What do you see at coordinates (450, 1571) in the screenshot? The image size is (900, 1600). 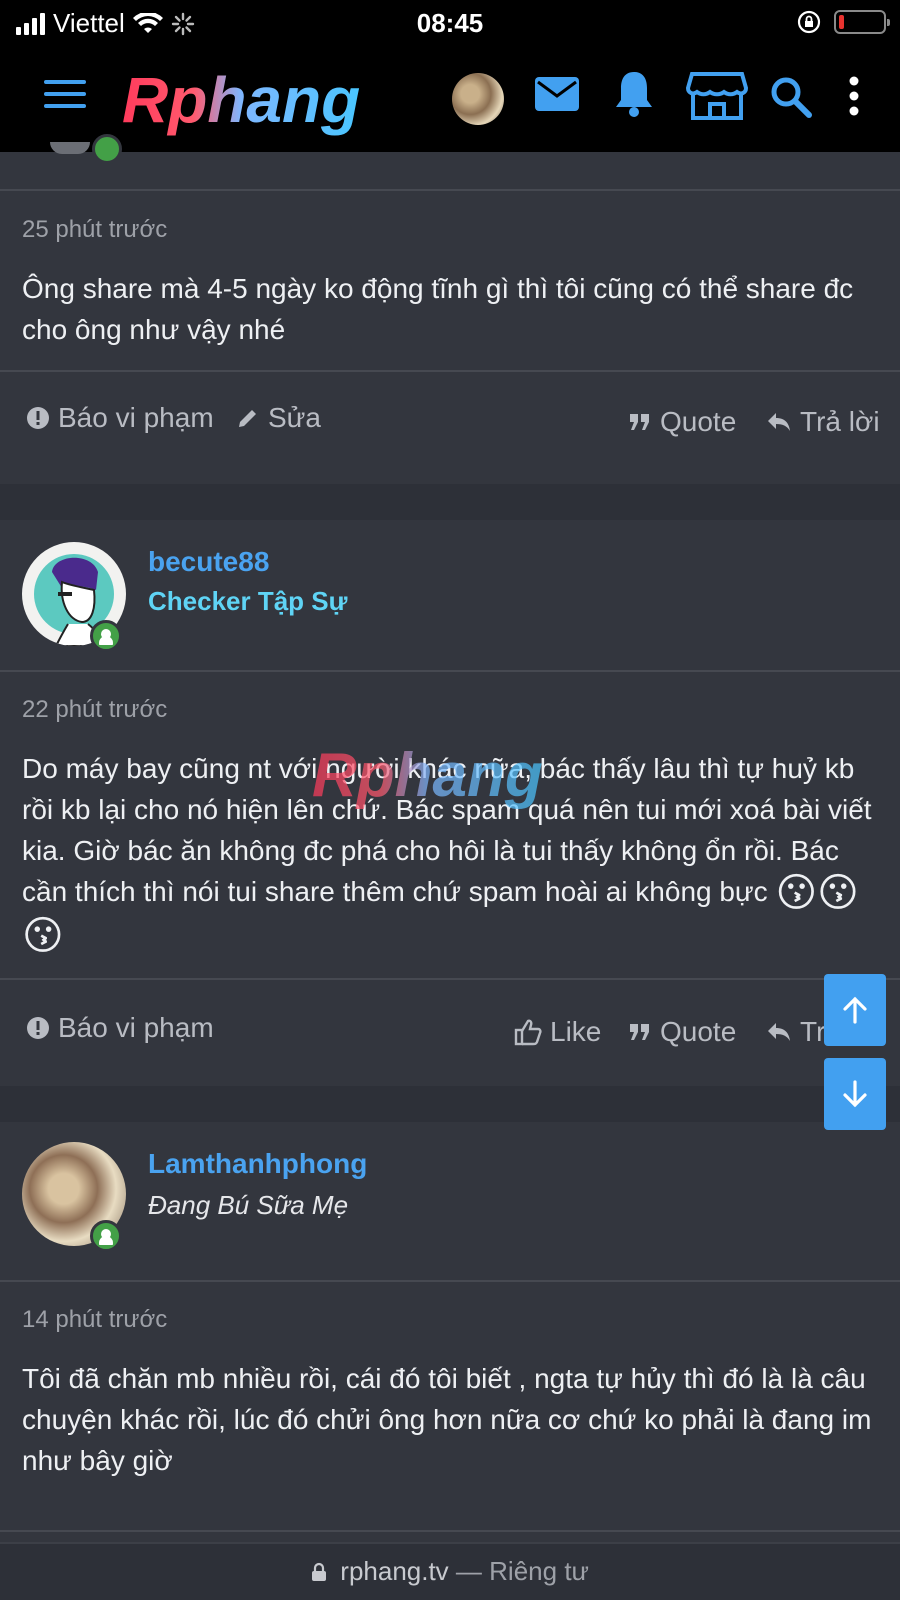 I see `browser-url-bar: rphang.tv — Riêng tư` at bounding box center [450, 1571].